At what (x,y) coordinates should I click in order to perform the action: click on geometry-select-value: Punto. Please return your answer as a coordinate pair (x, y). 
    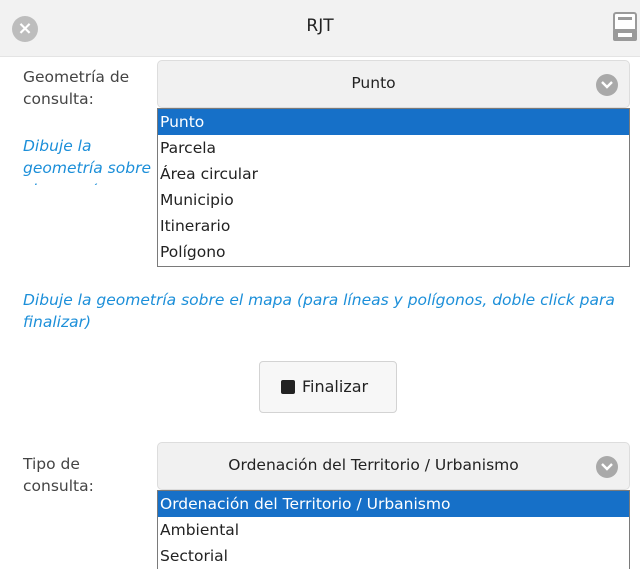
    Looking at the image, I should click on (373, 83).